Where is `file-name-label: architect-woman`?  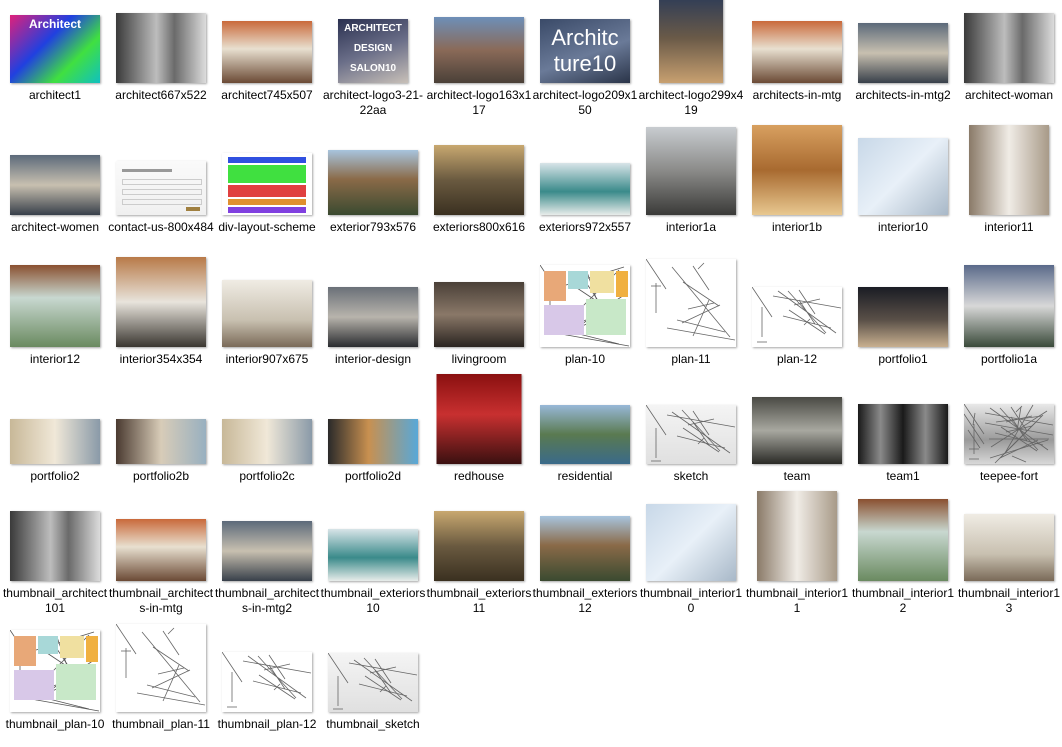 file-name-label: architect-woman is located at coordinates (1009, 95).